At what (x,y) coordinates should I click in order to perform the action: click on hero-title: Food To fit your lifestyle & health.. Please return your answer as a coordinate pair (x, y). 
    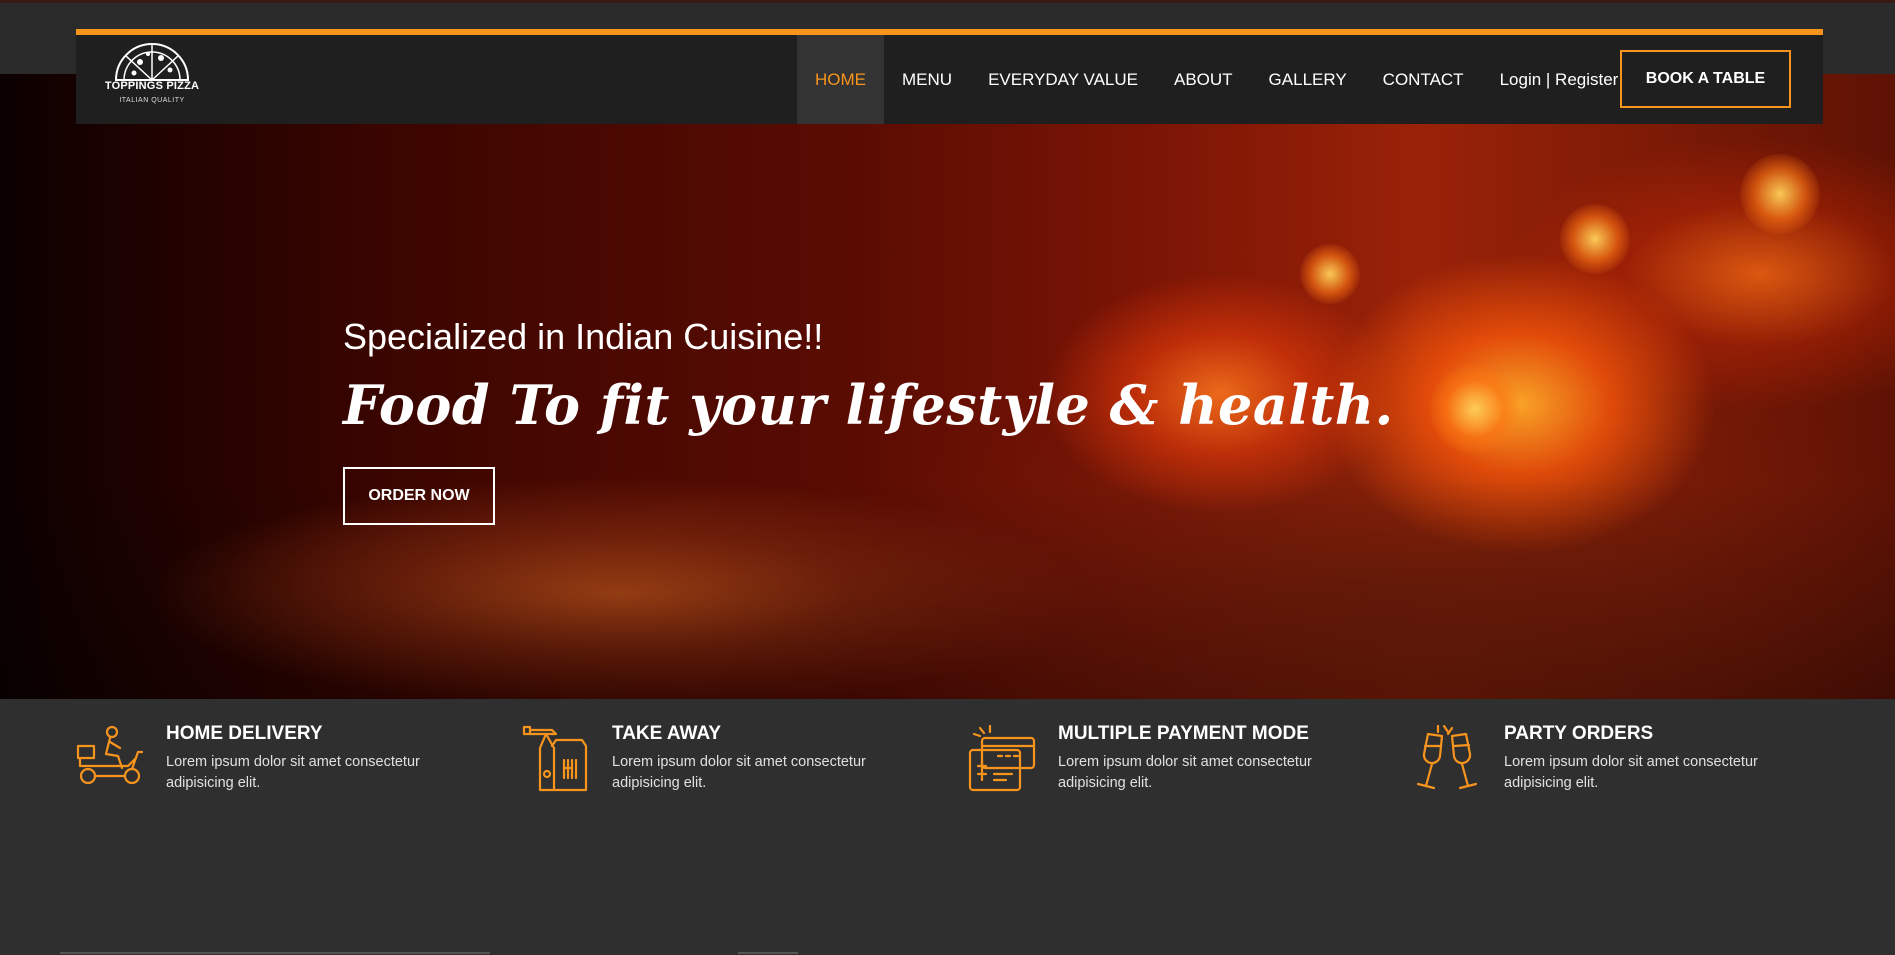
    Looking at the image, I should click on (868, 405).